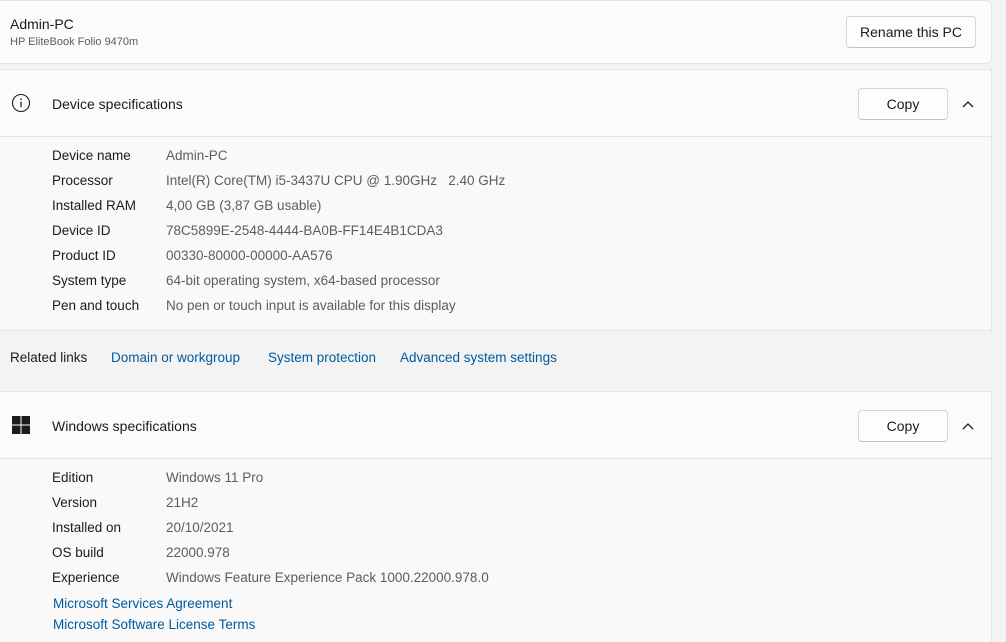  Describe the element at coordinates (200, 527) in the screenshot. I see `spec-value: 20/10/2021` at that location.